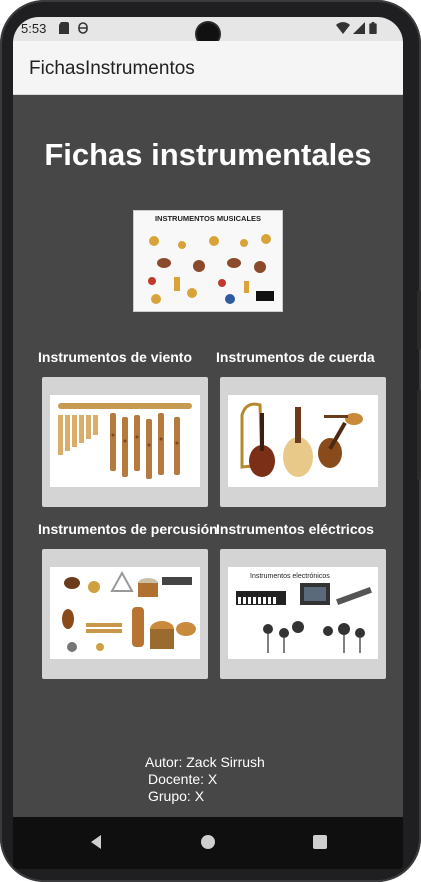  Describe the element at coordinates (373, 28) in the screenshot. I see `battery-icon` at that location.